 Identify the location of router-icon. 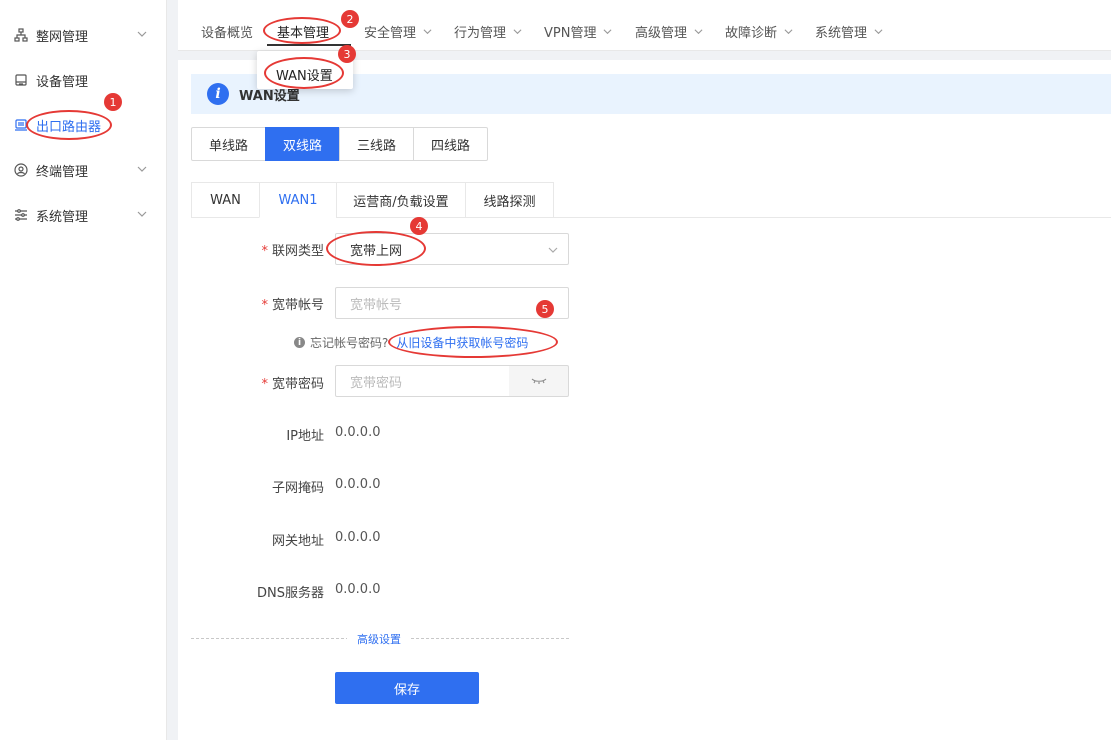
(21, 125).